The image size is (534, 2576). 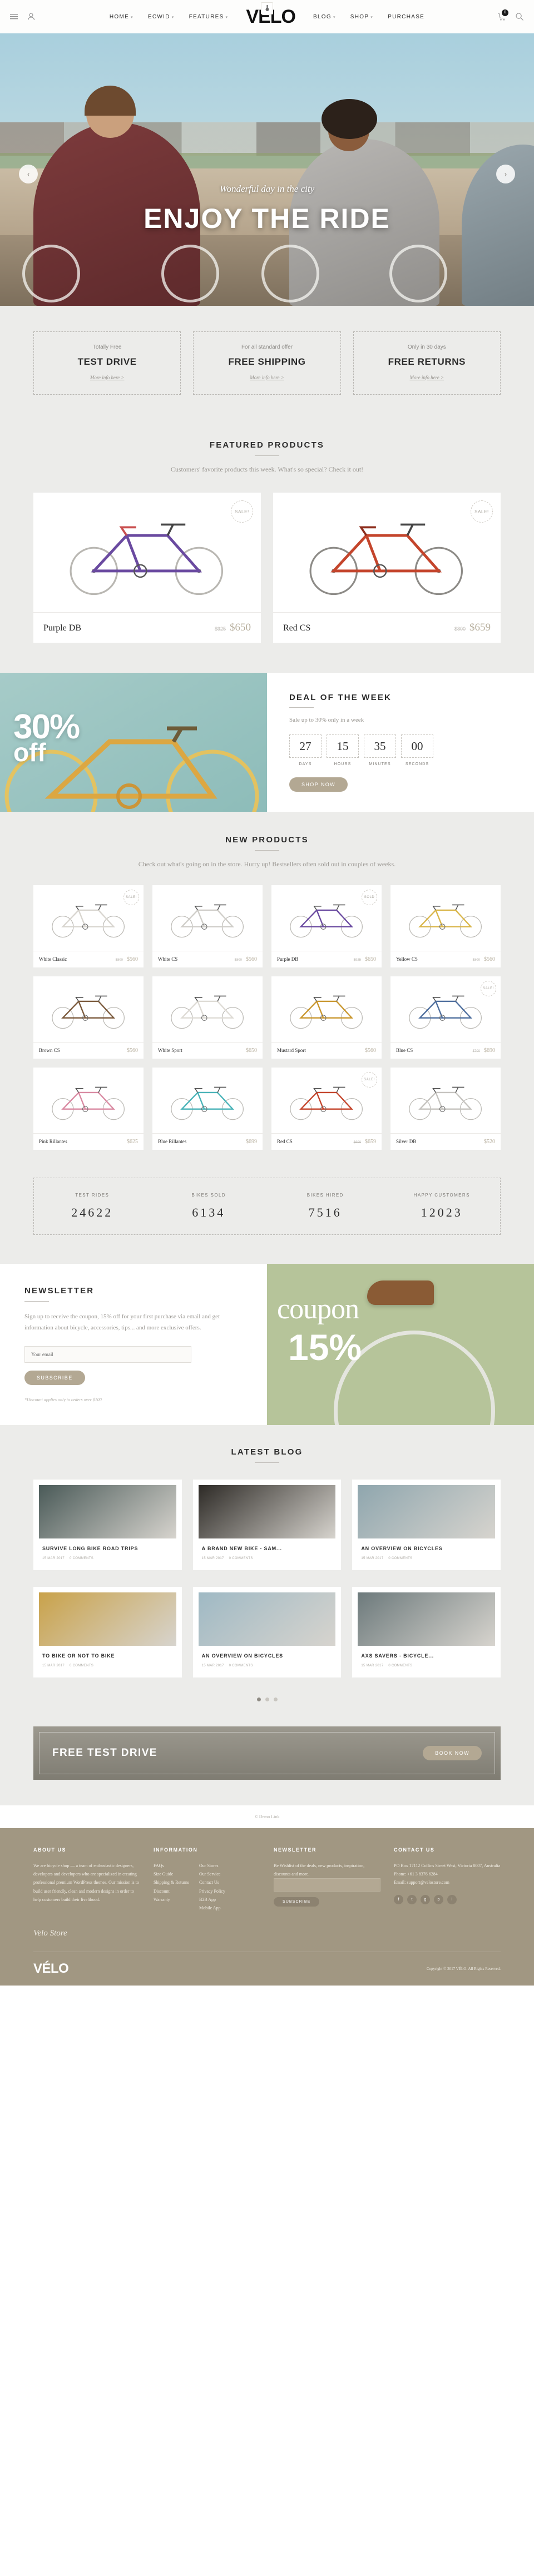 I want to click on deal-subtitle: Sale up to 30% only in a week, so click(x=326, y=720).